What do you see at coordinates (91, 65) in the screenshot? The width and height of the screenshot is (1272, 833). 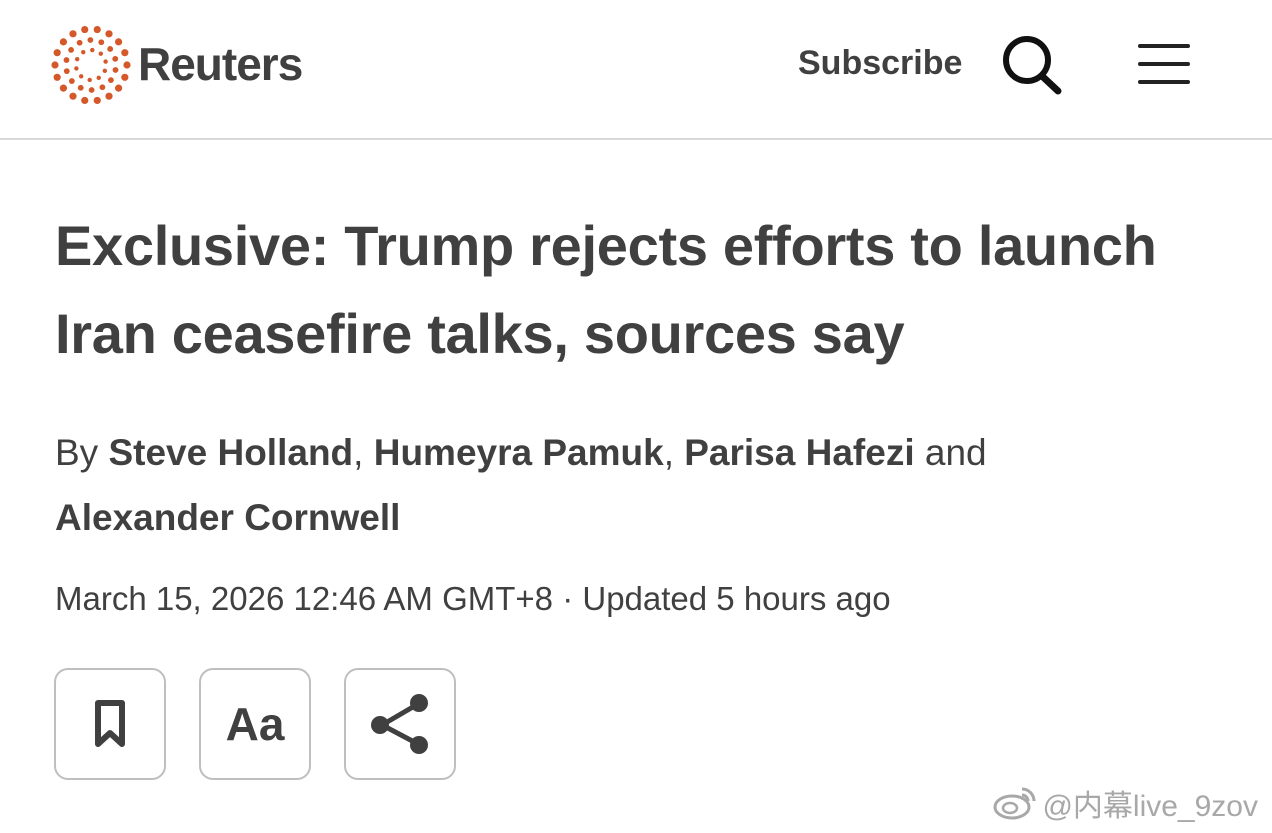 I see `reuters-logo-icon` at bounding box center [91, 65].